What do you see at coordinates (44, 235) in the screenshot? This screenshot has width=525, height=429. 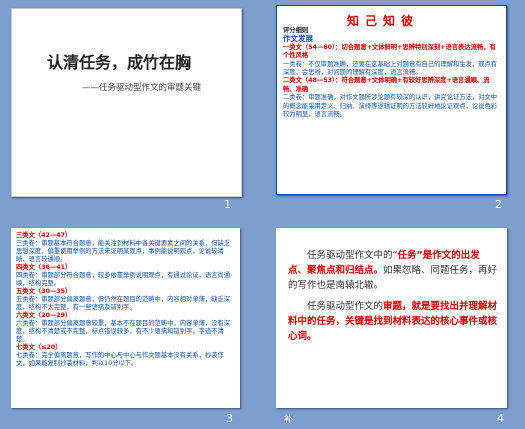 I see `category-3-label: 三类文（42—47）` at bounding box center [44, 235].